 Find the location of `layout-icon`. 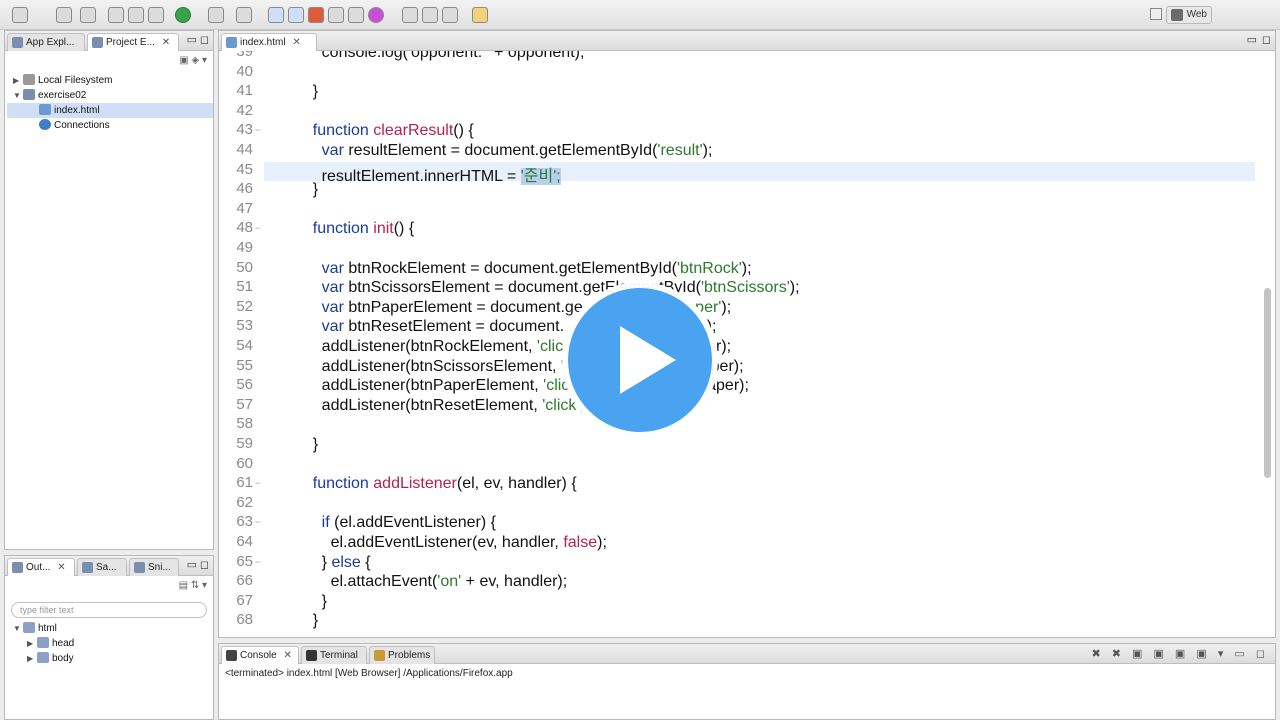

layout-icon is located at coordinates (276, 15).